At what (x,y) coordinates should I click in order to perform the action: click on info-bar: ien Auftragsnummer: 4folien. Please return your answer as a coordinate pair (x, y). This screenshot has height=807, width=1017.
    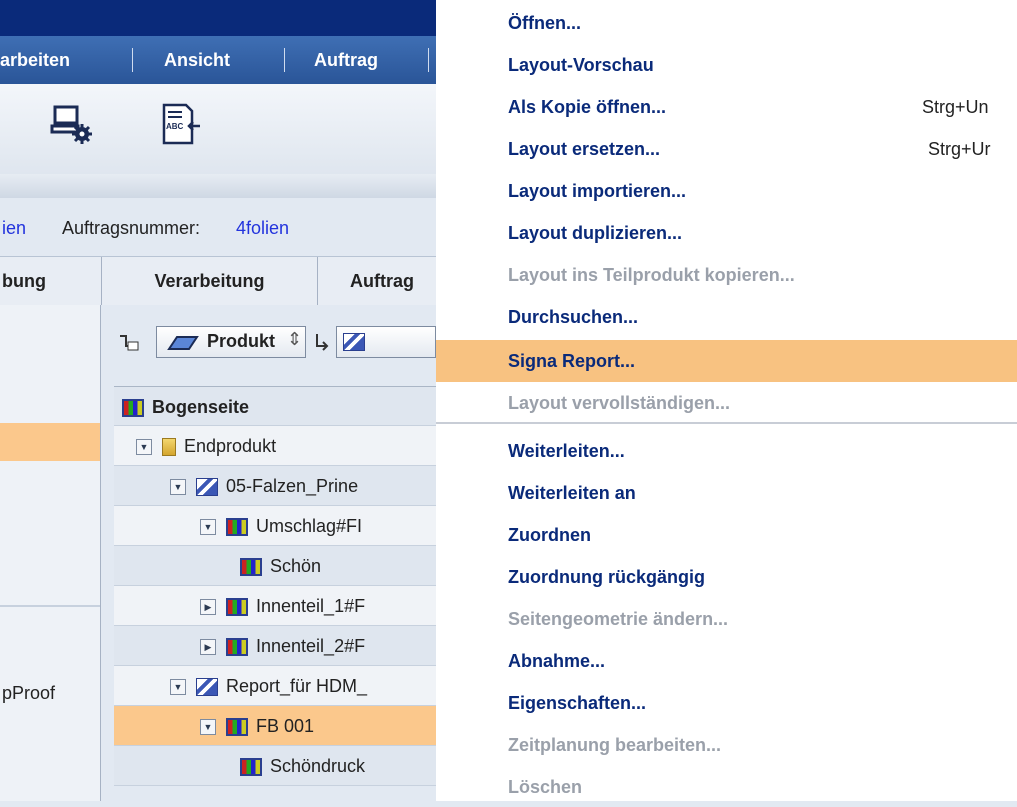
    Looking at the image, I should click on (218, 227).